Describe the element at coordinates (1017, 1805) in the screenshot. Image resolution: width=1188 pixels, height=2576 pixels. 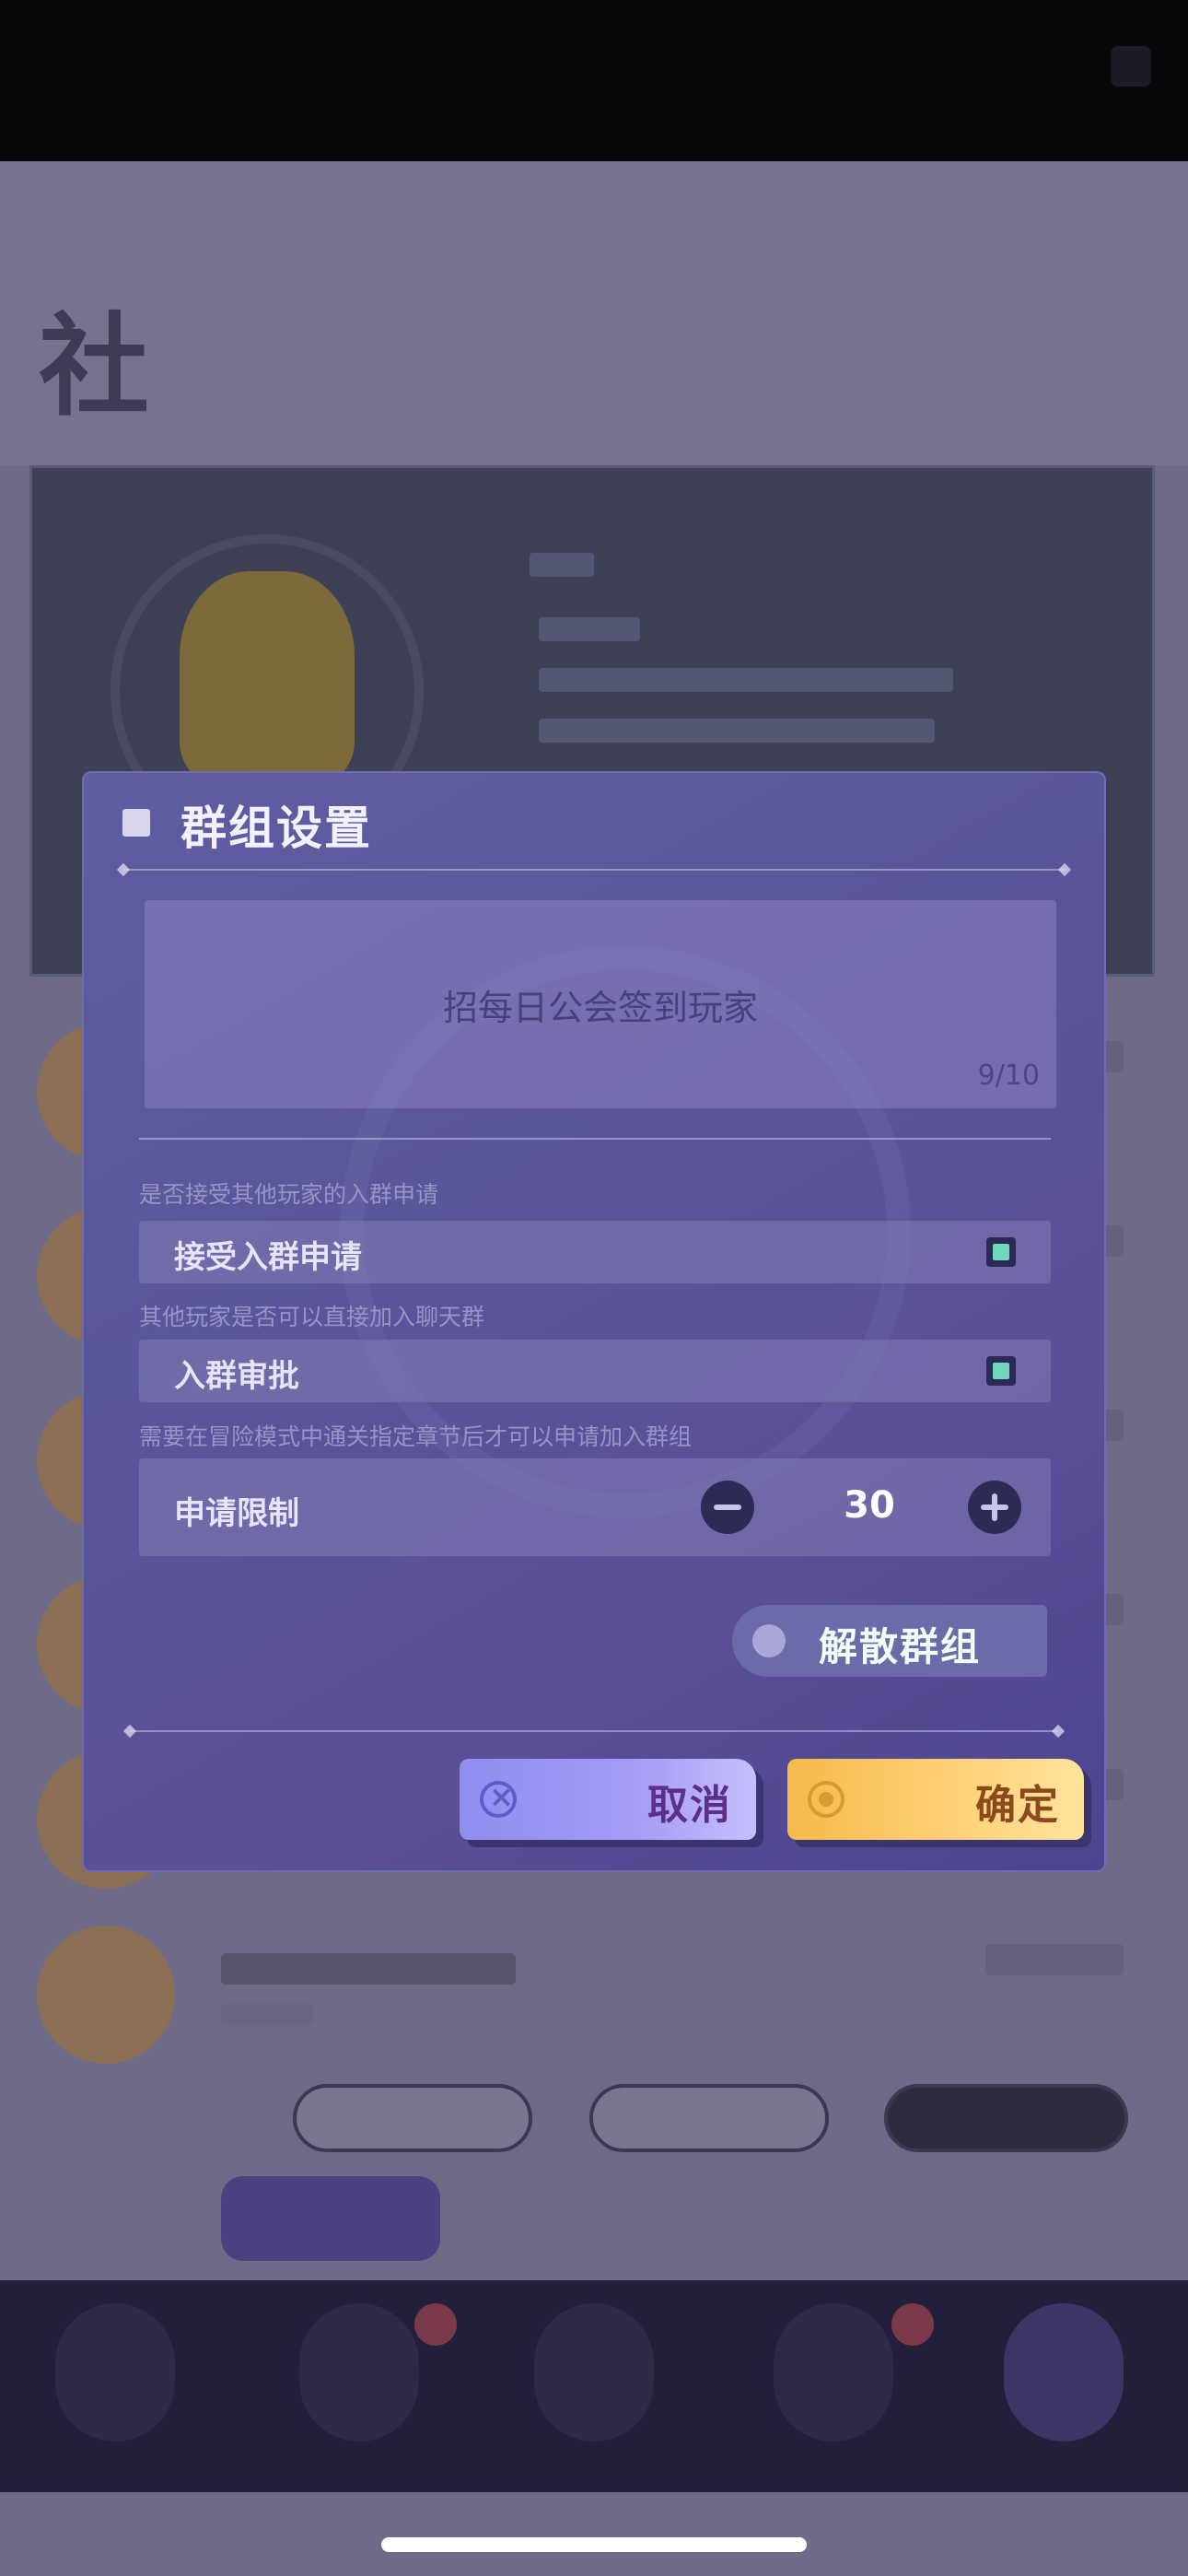
I see `confirm-label: 确定` at that location.